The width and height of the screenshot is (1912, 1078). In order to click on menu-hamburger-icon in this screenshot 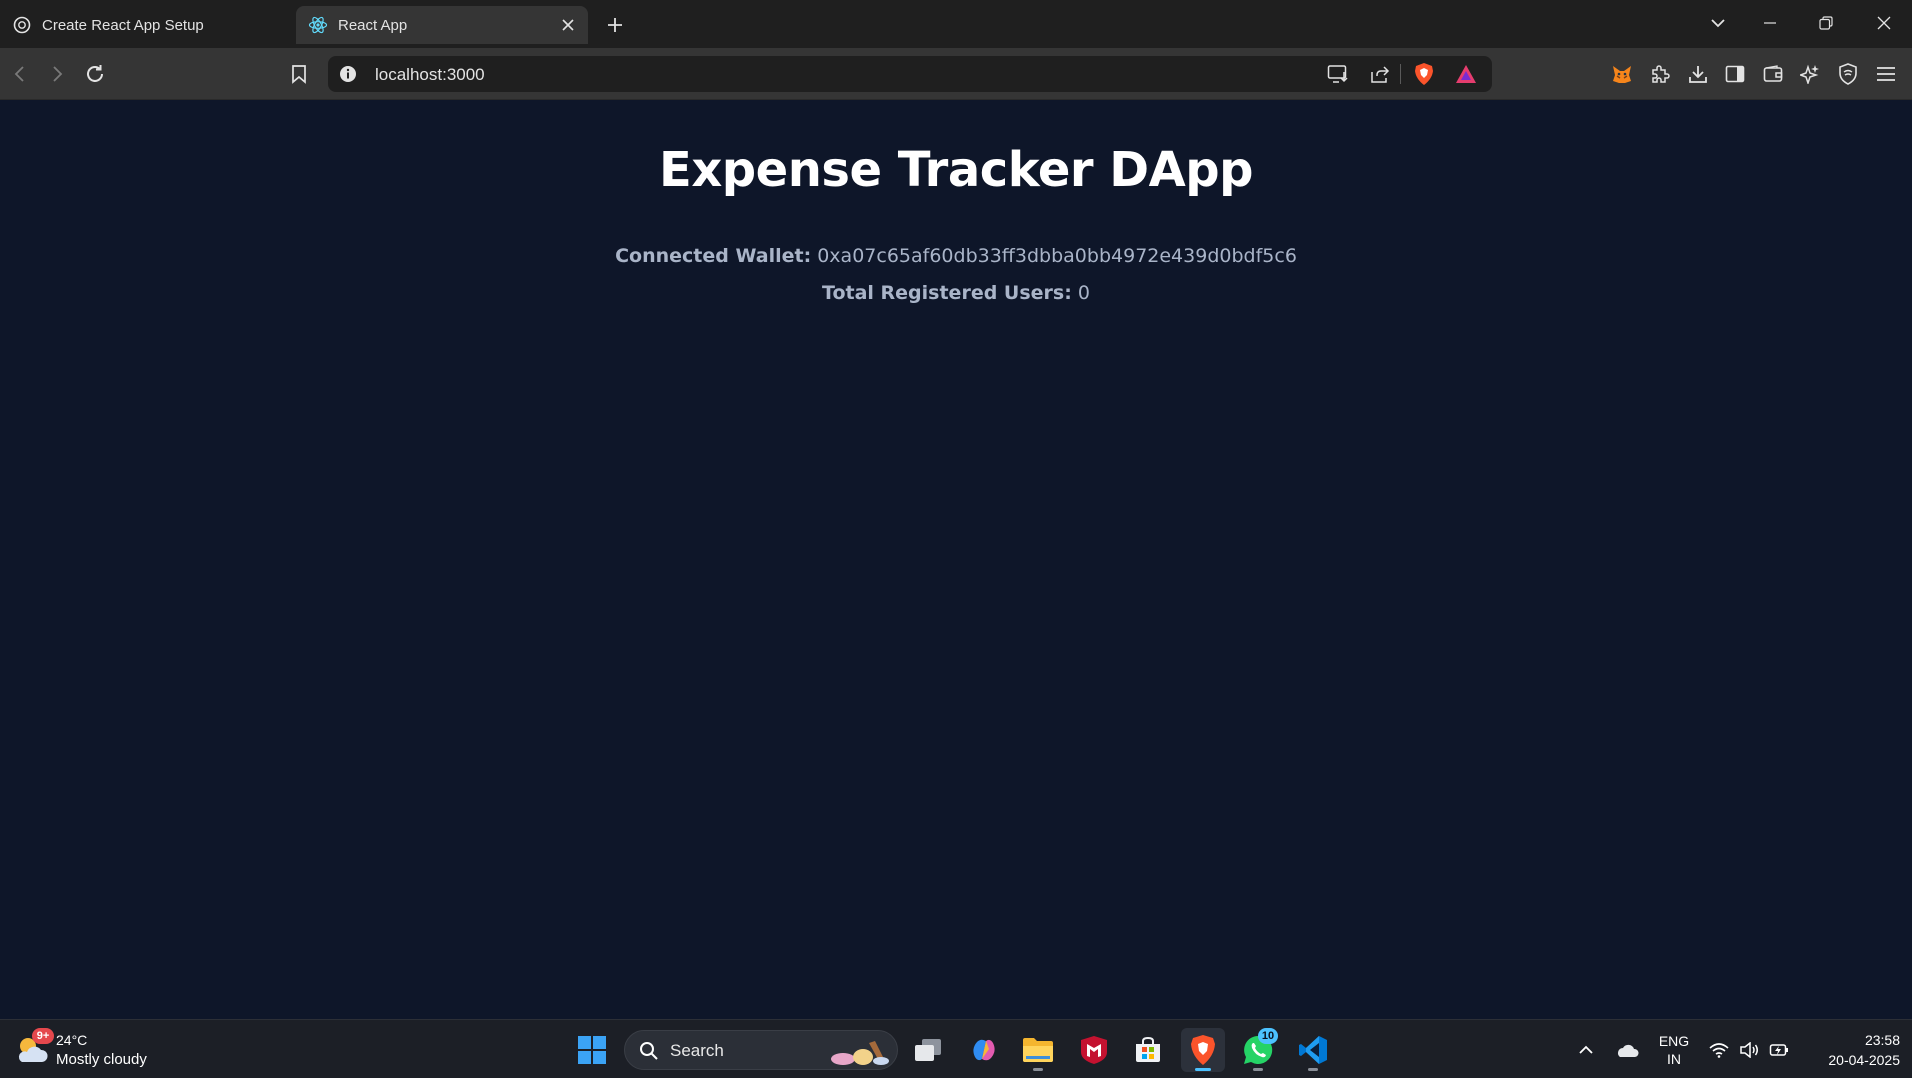, I will do `click(1886, 74)`.